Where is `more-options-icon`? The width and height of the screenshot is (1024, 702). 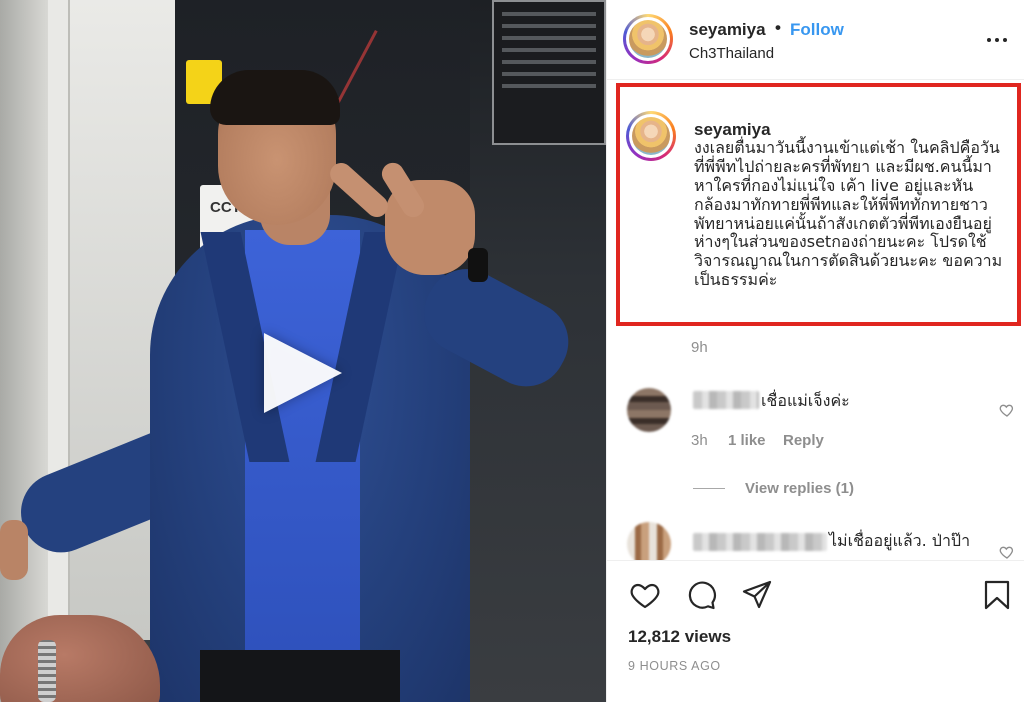
more-options-icon is located at coordinates (1000, 40).